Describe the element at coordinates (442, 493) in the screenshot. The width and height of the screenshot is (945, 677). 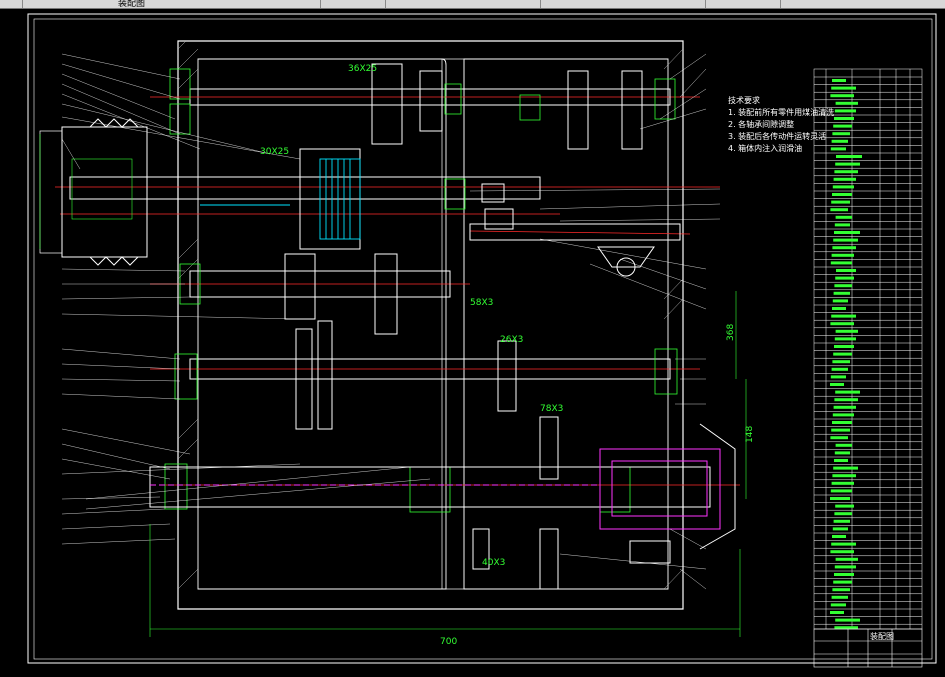
I see `main-spindle` at that location.